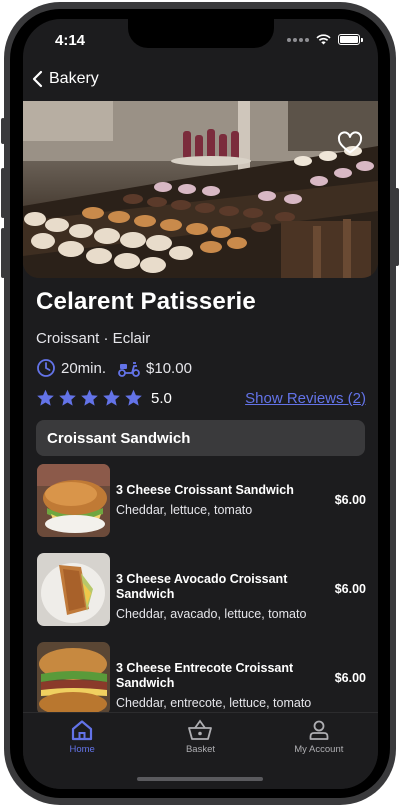  What do you see at coordinates (114, 368) in the screenshot?
I see `delivery-info: 20min. $10.00` at bounding box center [114, 368].